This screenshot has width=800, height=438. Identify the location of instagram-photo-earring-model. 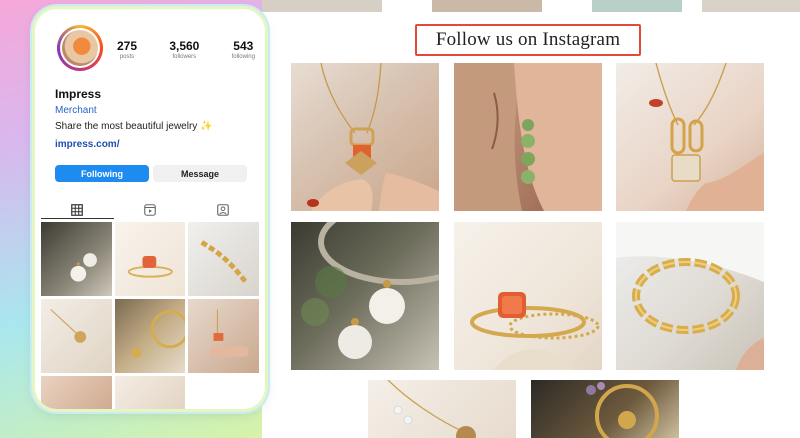
(528, 137).